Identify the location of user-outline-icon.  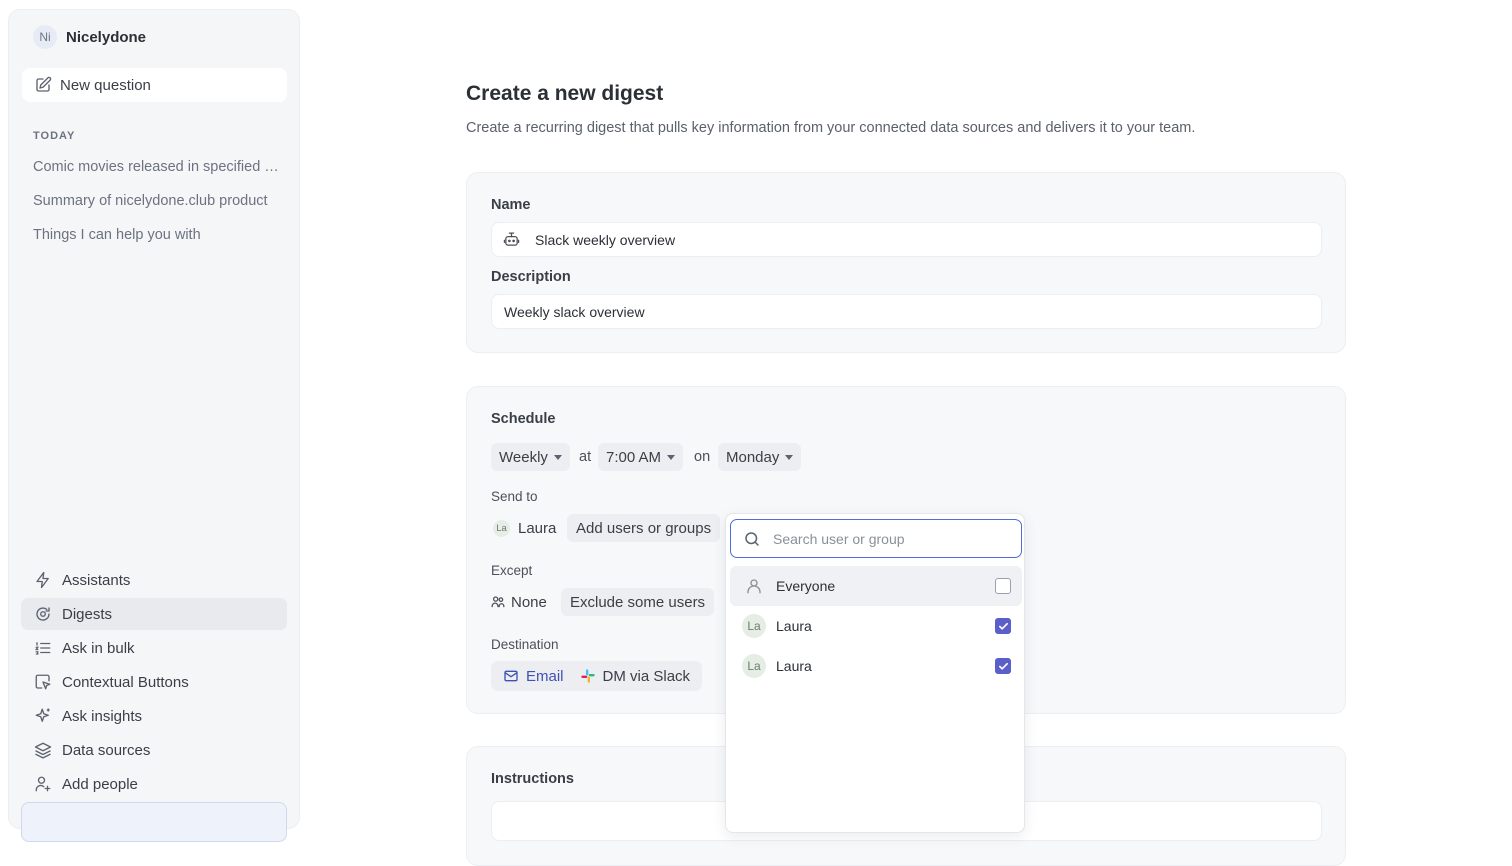
(754, 586).